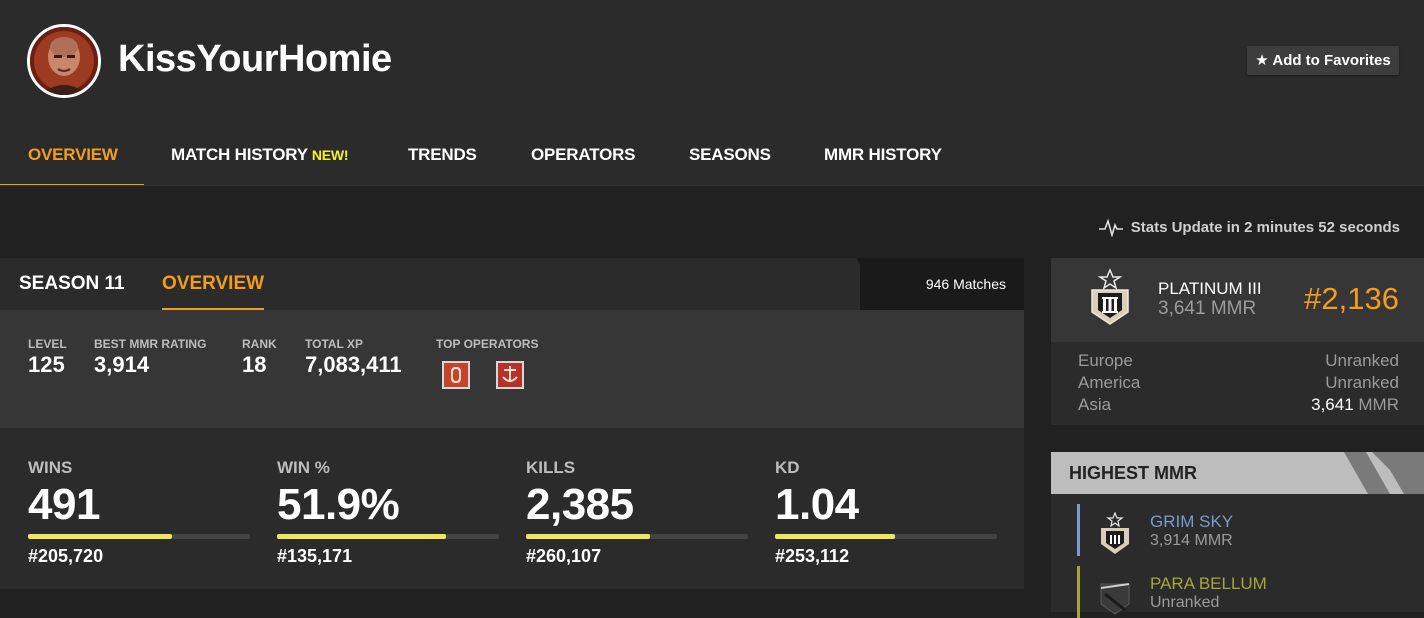 The width and height of the screenshot is (1424, 618). Describe the element at coordinates (1095, 404) in the screenshot. I see `region-name: Asia` at that location.